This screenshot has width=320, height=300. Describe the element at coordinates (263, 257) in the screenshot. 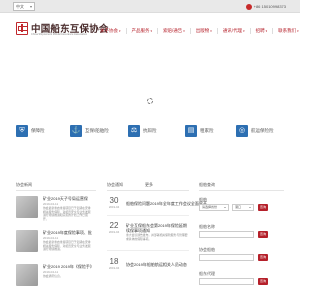

I see `member-search-button: 查询` at that location.